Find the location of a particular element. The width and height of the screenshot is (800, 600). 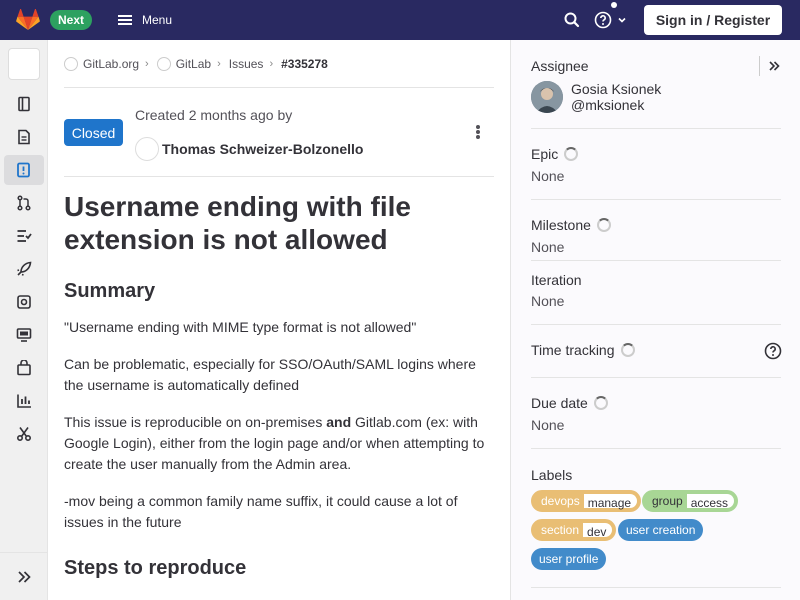

breadcrumb: GitLab.org › GitLab › Issues › #335278 is located at coordinates (196, 64).